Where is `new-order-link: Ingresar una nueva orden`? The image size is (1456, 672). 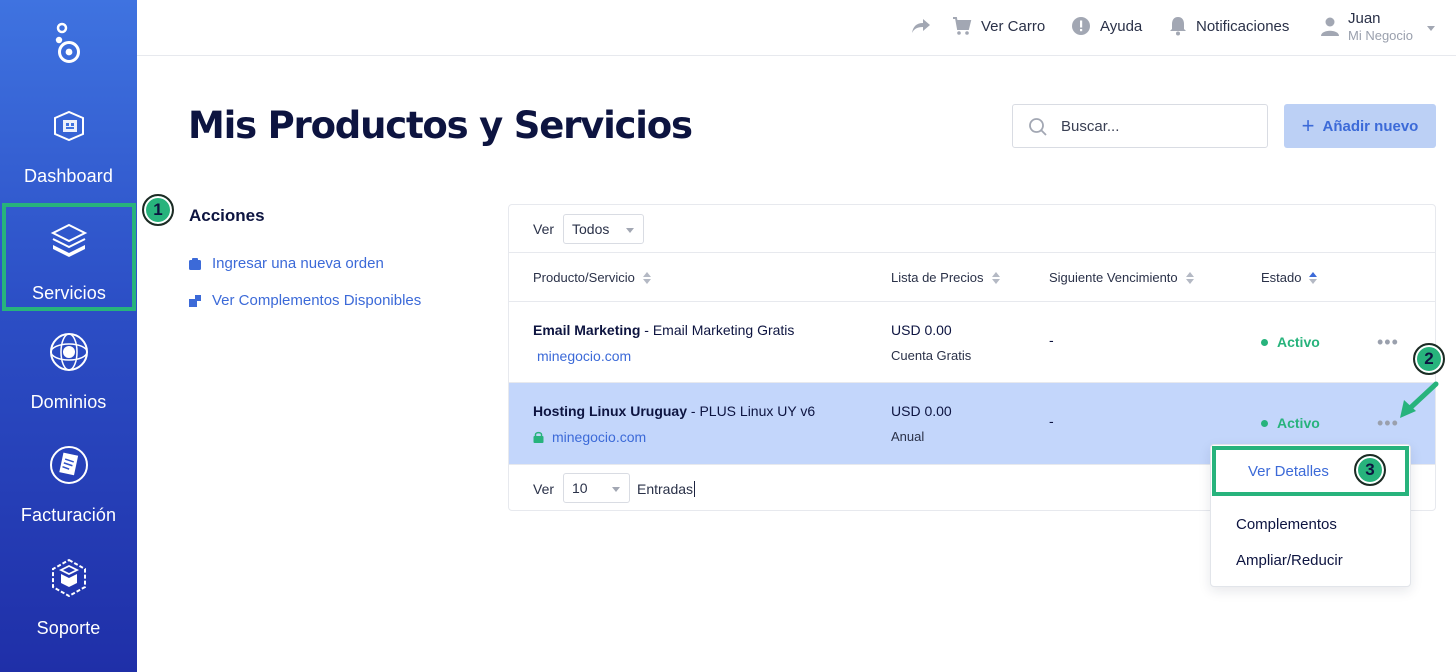 new-order-link: Ingresar una nueva orden is located at coordinates (286, 263).